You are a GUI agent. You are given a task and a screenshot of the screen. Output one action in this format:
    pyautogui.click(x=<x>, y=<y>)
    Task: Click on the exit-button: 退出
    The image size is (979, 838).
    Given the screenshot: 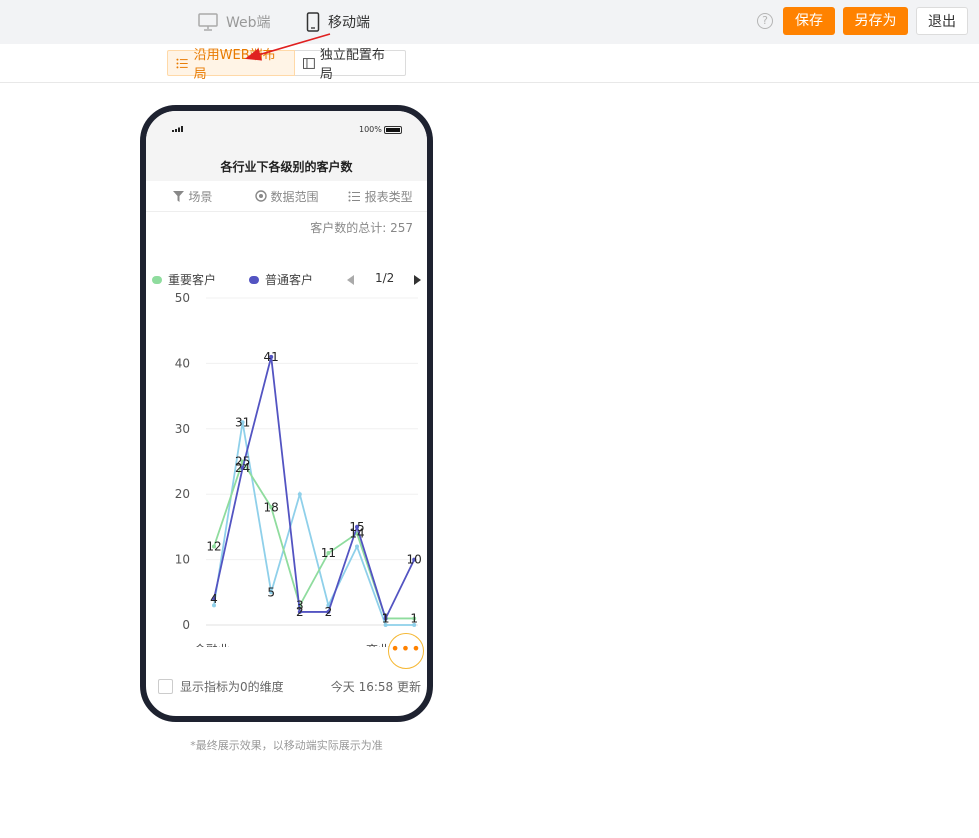 What is the action you would take?
    pyautogui.click(x=942, y=21)
    